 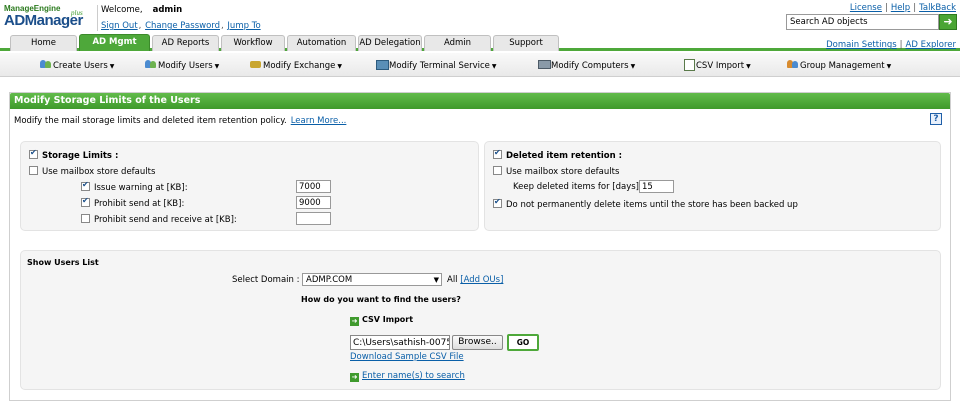 What do you see at coordinates (931, 45) in the screenshot?
I see `ad-explorer-link: AD Explorer` at bounding box center [931, 45].